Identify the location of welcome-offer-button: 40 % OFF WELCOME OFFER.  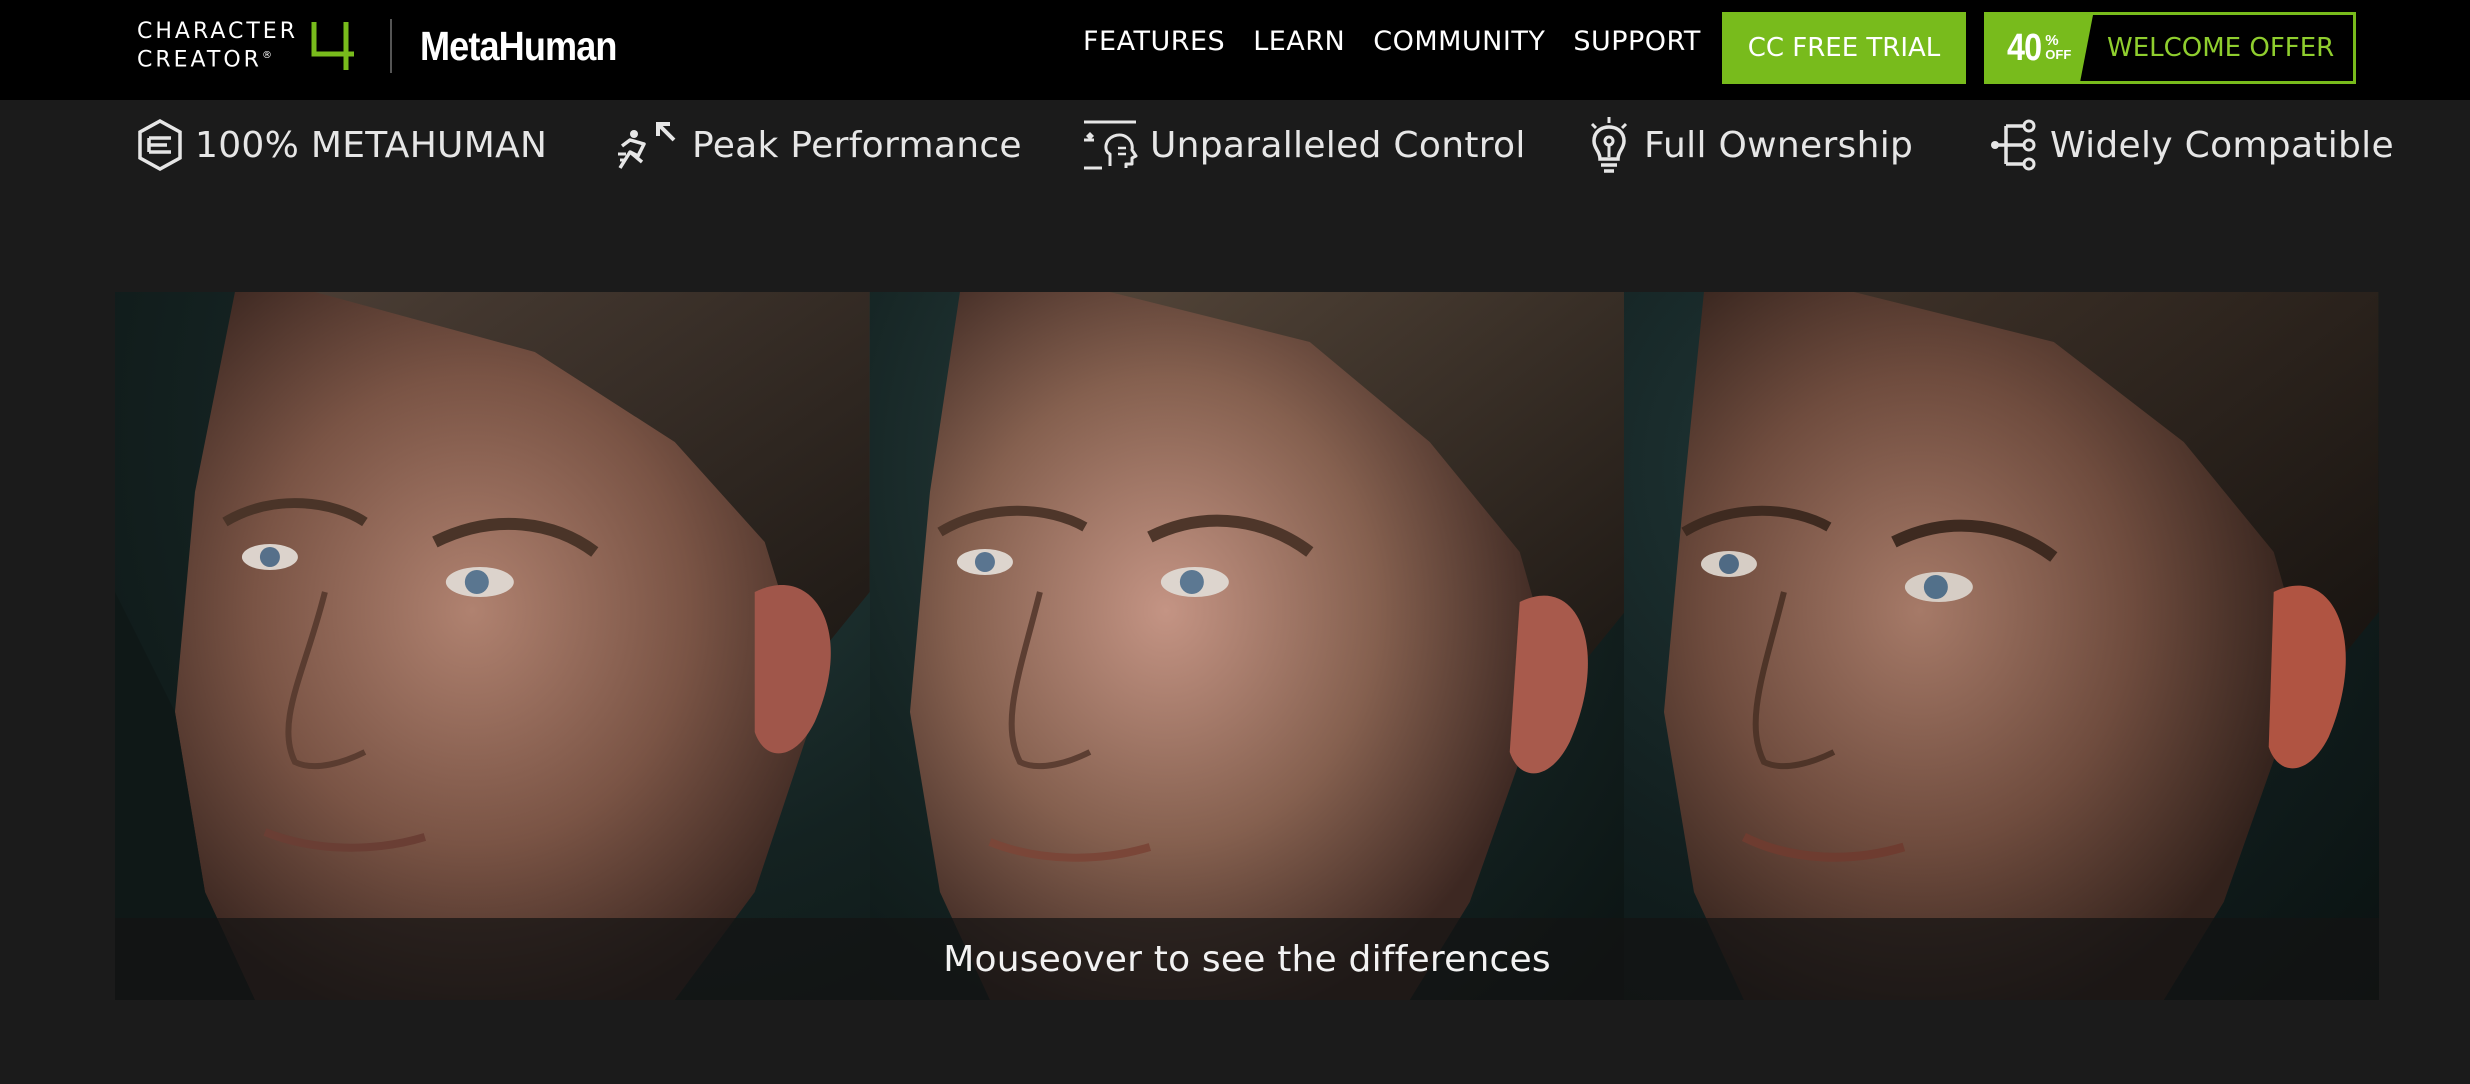
(2170, 48).